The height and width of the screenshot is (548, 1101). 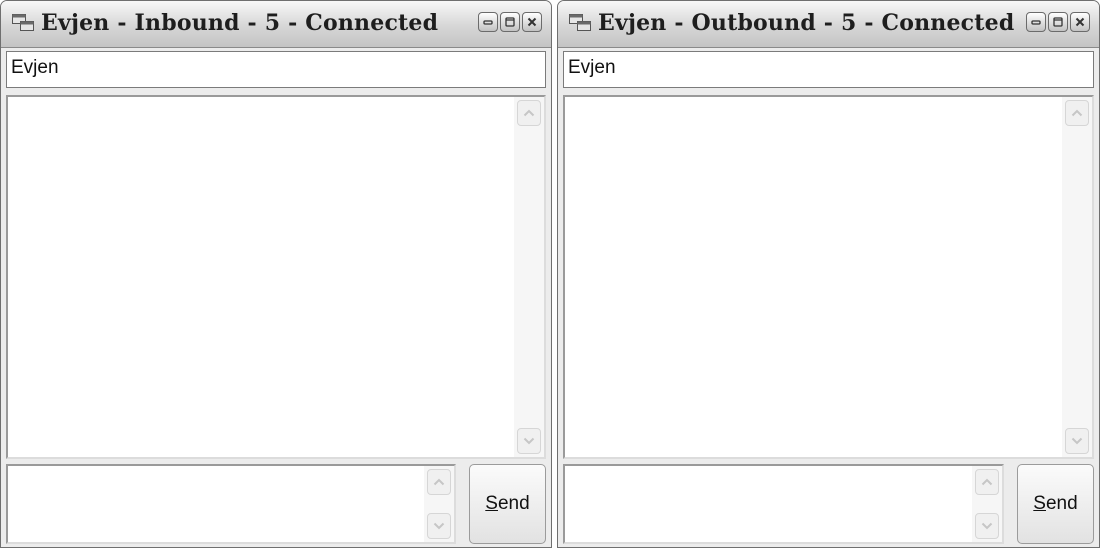 I want to click on title-bar: Evjen - Inbound - 5 - Connected, so click(x=276, y=24).